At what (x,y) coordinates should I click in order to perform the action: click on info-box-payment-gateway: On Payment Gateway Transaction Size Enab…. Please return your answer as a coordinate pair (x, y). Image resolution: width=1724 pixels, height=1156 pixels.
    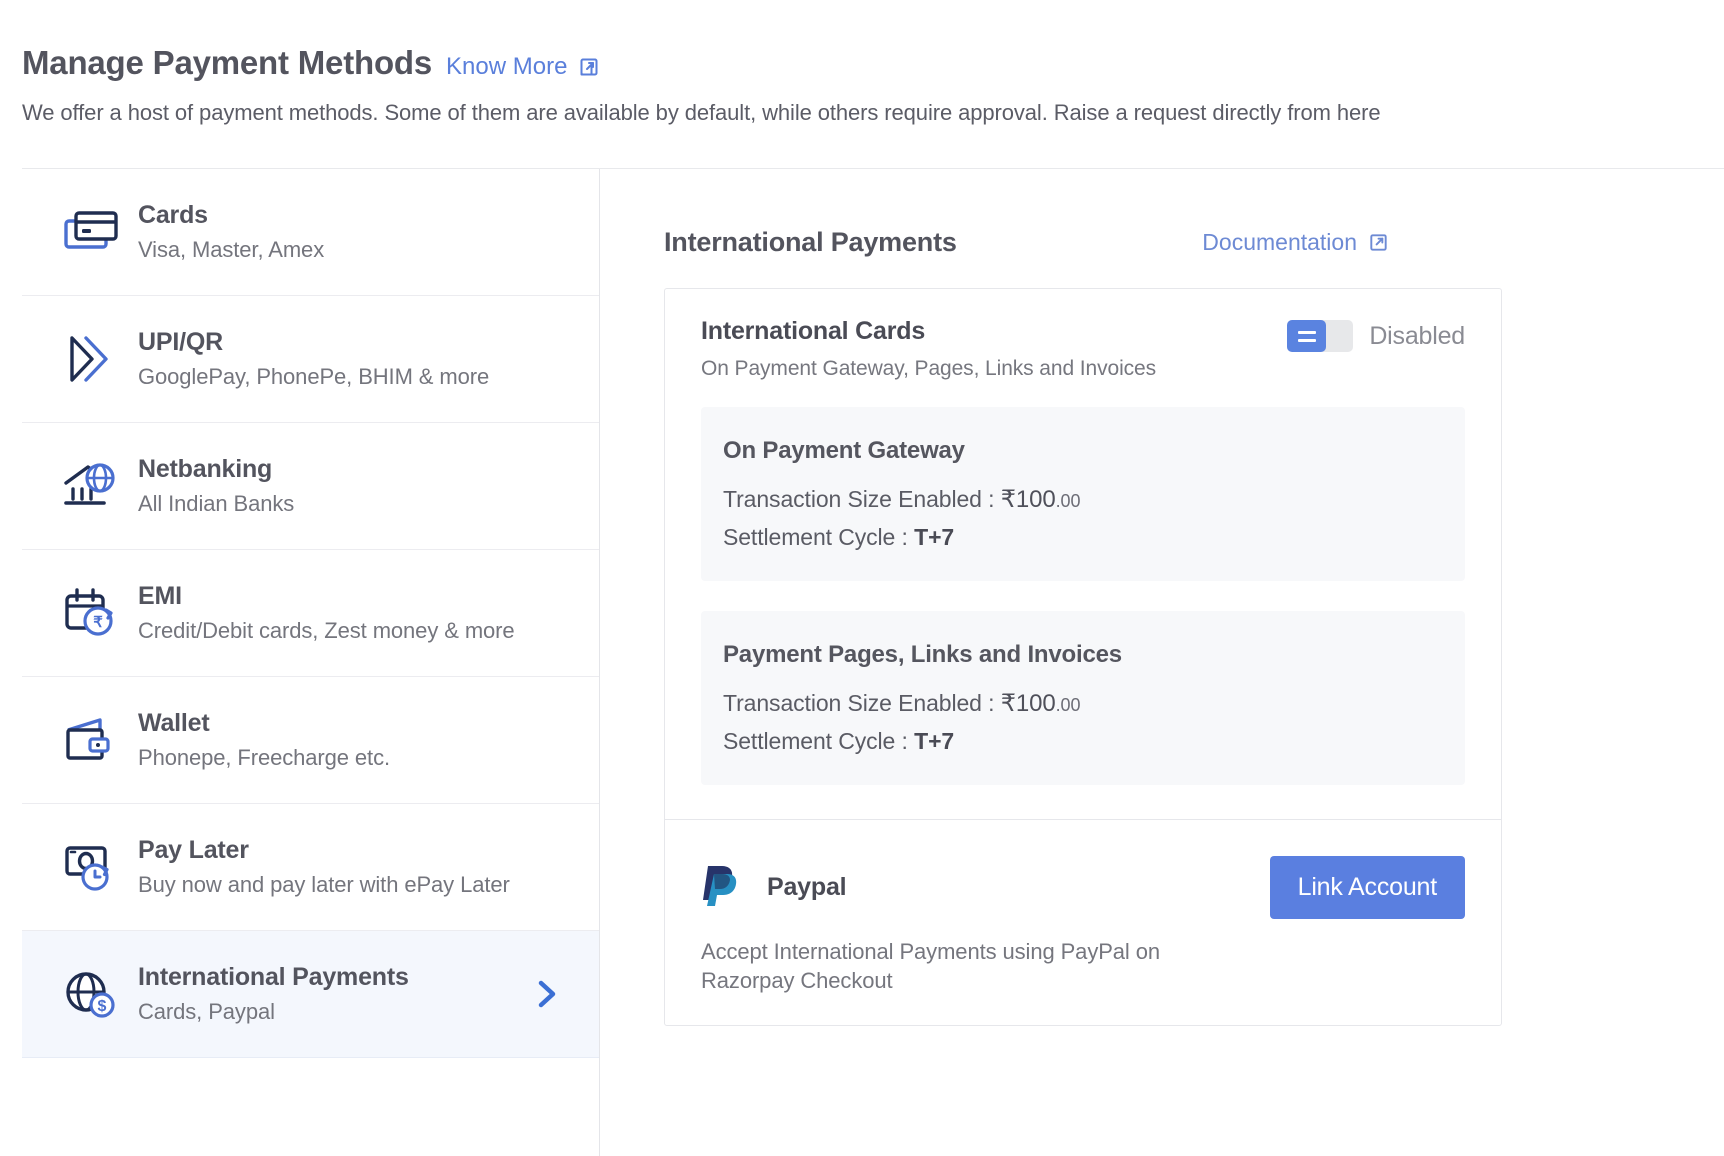
    Looking at the image, I should click on (1083, 494).